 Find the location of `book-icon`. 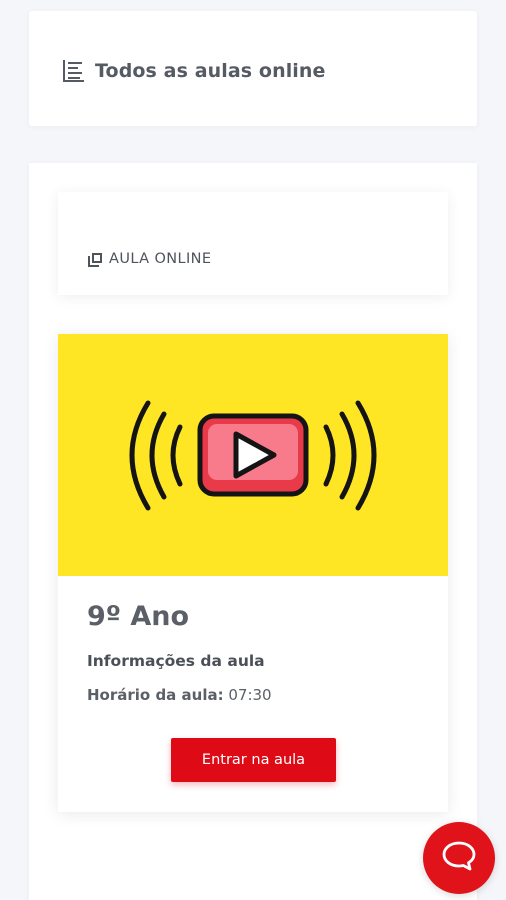

book-icon is located at coordinates (95, 259).